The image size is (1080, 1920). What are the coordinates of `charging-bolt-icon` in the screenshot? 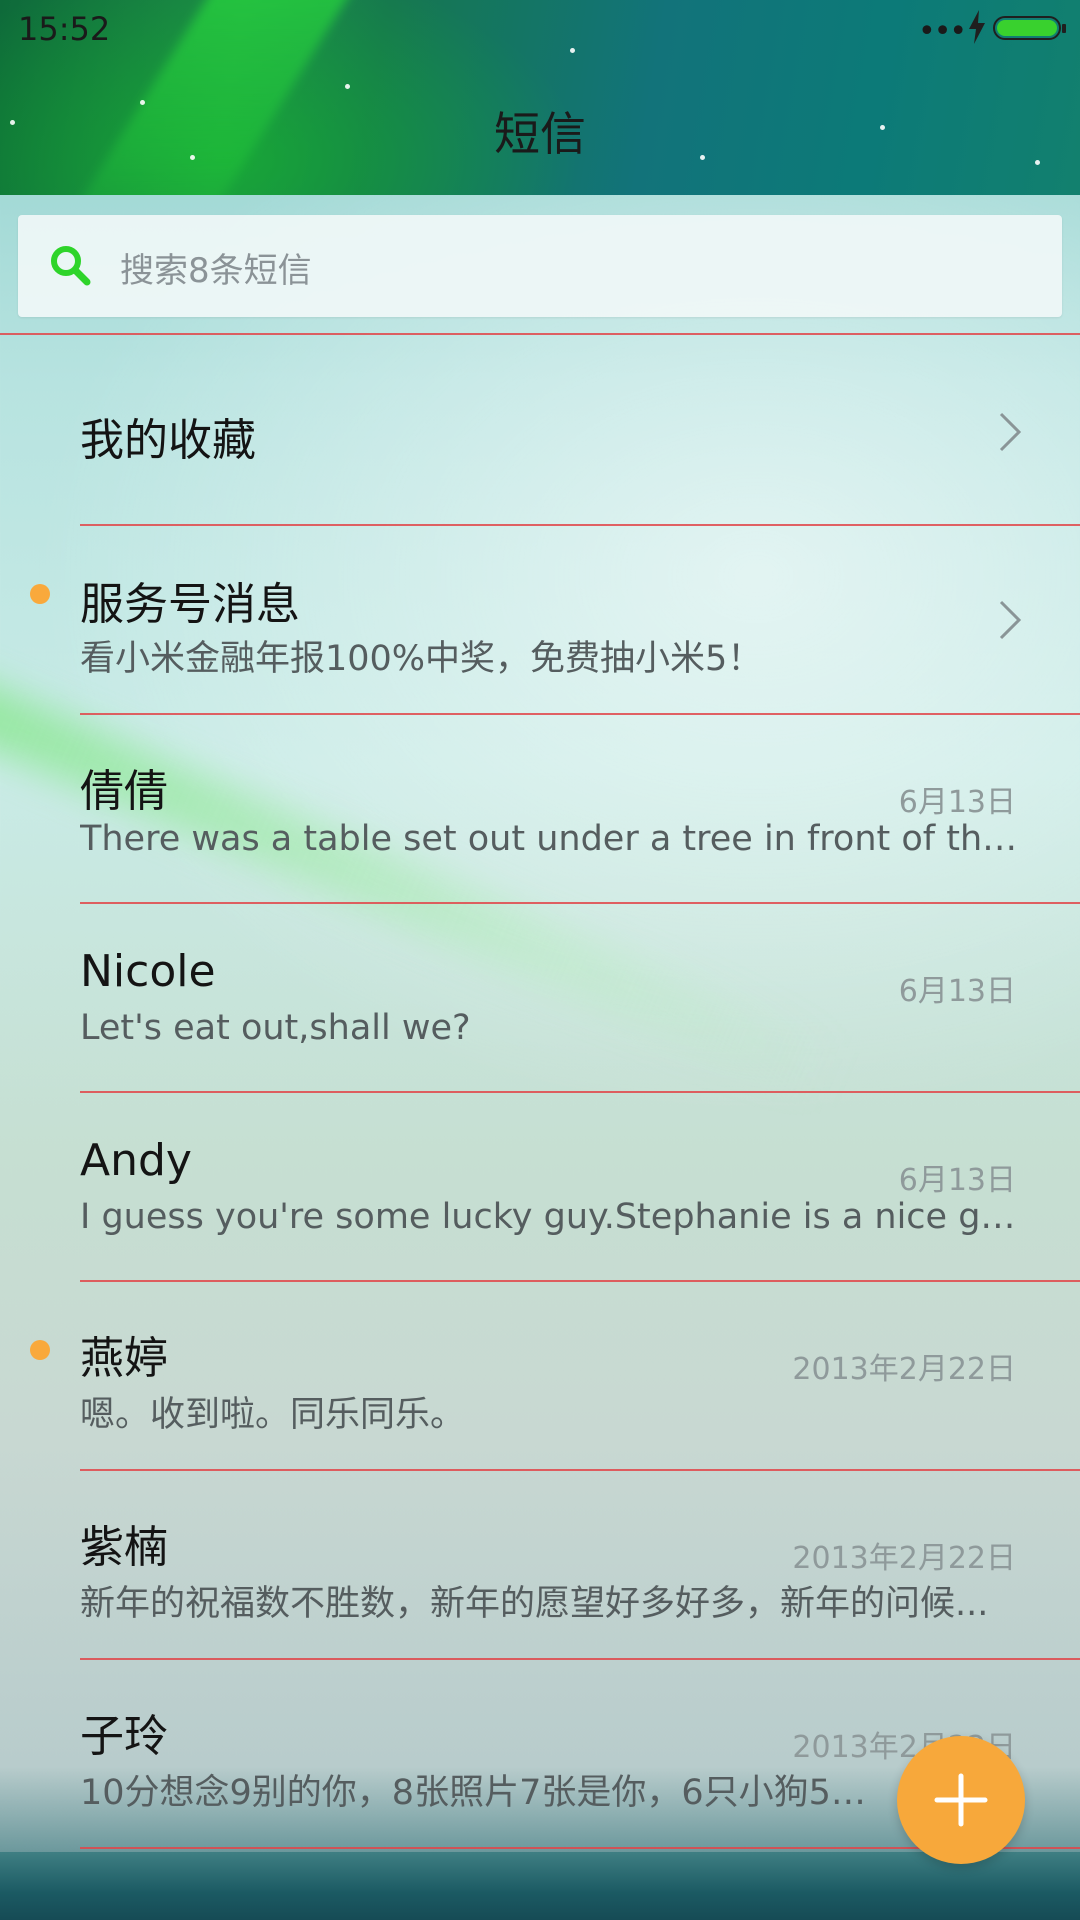 It's located at (977, 27).